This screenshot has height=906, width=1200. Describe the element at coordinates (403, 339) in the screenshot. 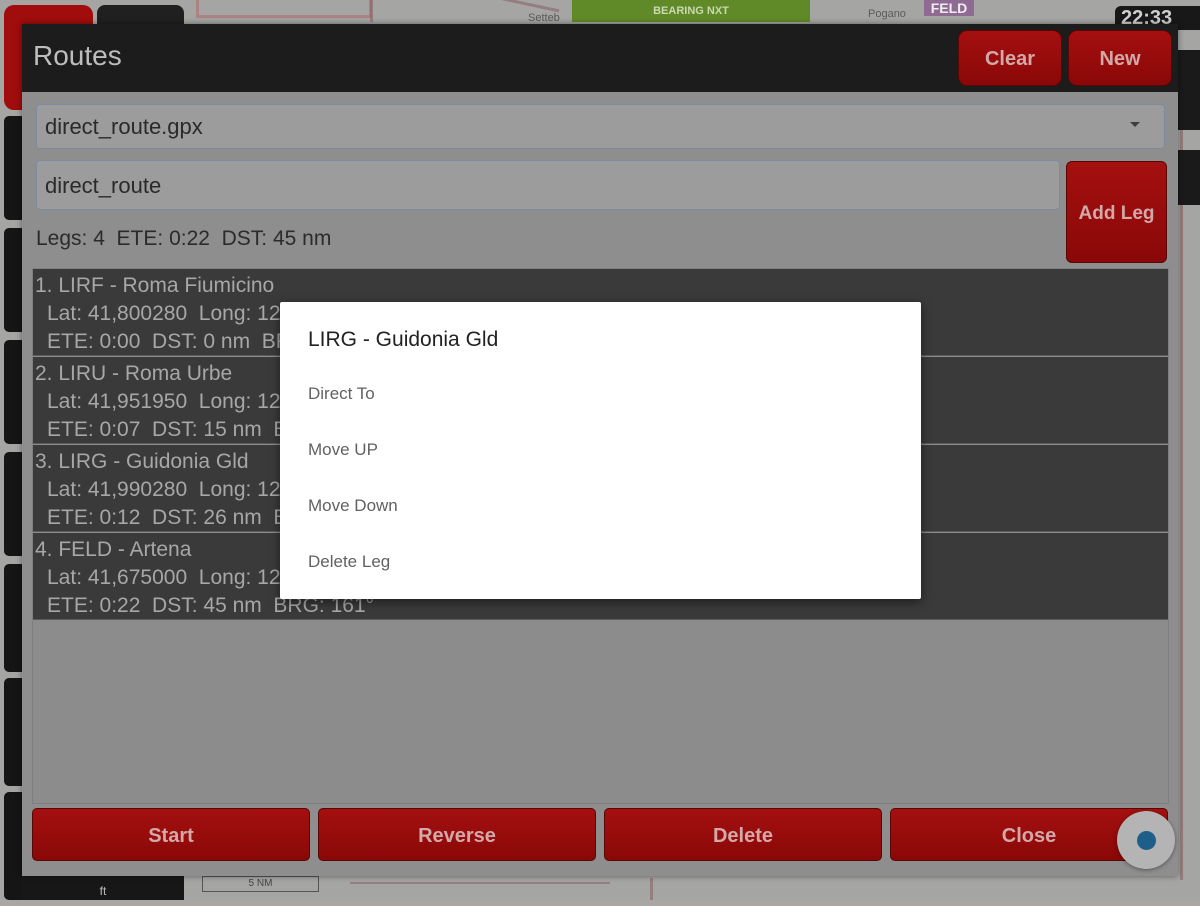

I see `menu-title: LIRG - Guidonia Gld` at that location.